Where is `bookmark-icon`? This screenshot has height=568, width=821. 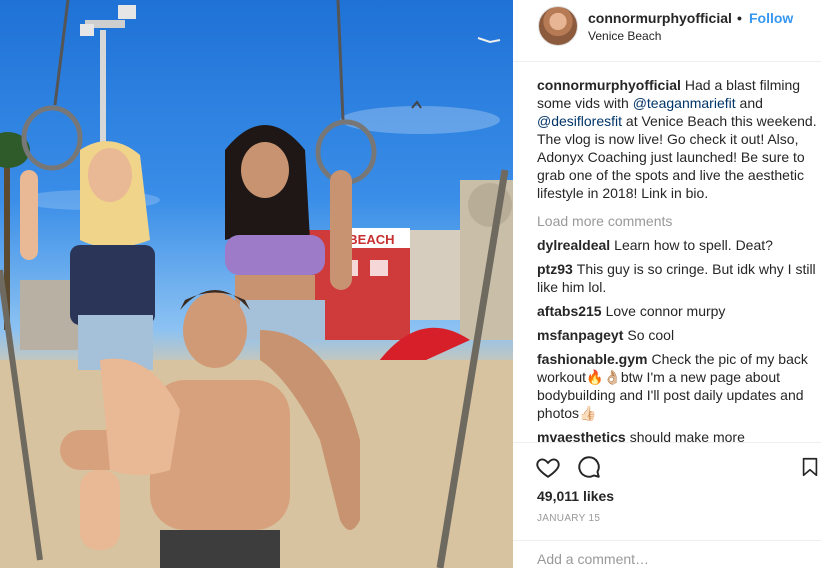 bookmark-icon is located at coordinates (810, 467).